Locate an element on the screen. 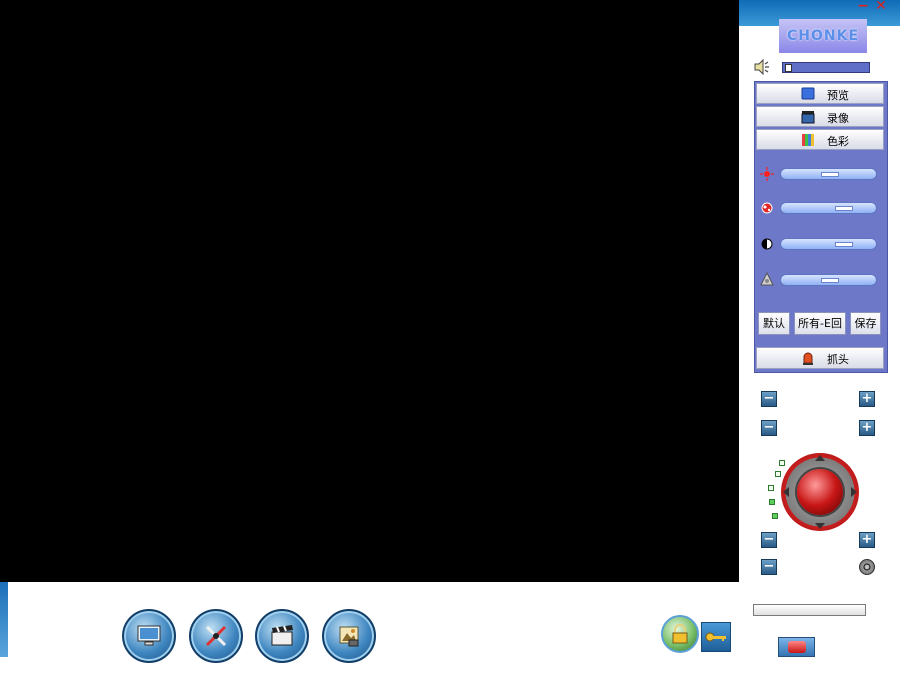 This screenshot has height=700, width=900. saturation-icon is located at coordinates (767, 208).